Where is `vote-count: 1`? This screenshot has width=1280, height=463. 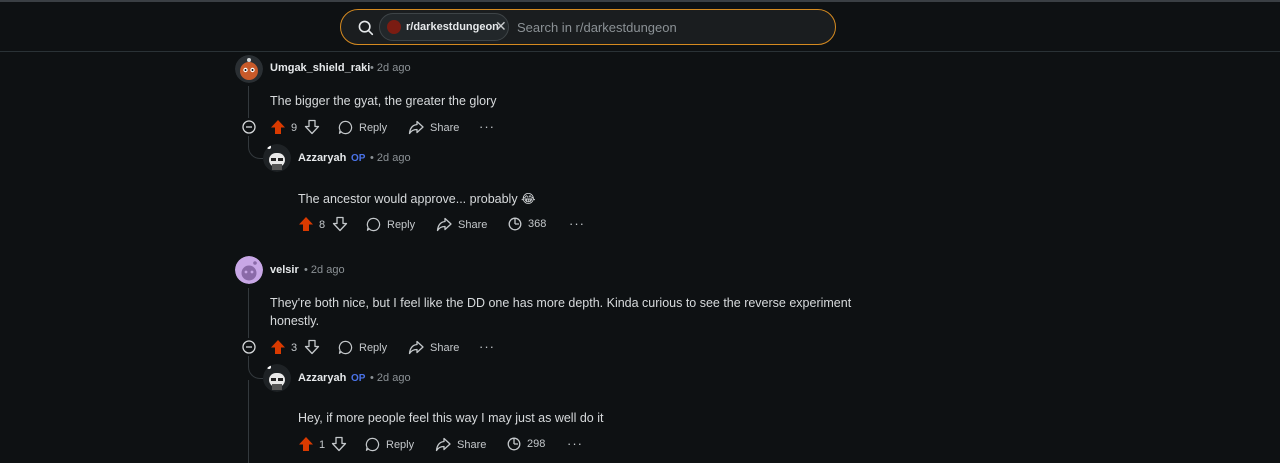
vote-count: 1 is located at coordinates (322, 445).